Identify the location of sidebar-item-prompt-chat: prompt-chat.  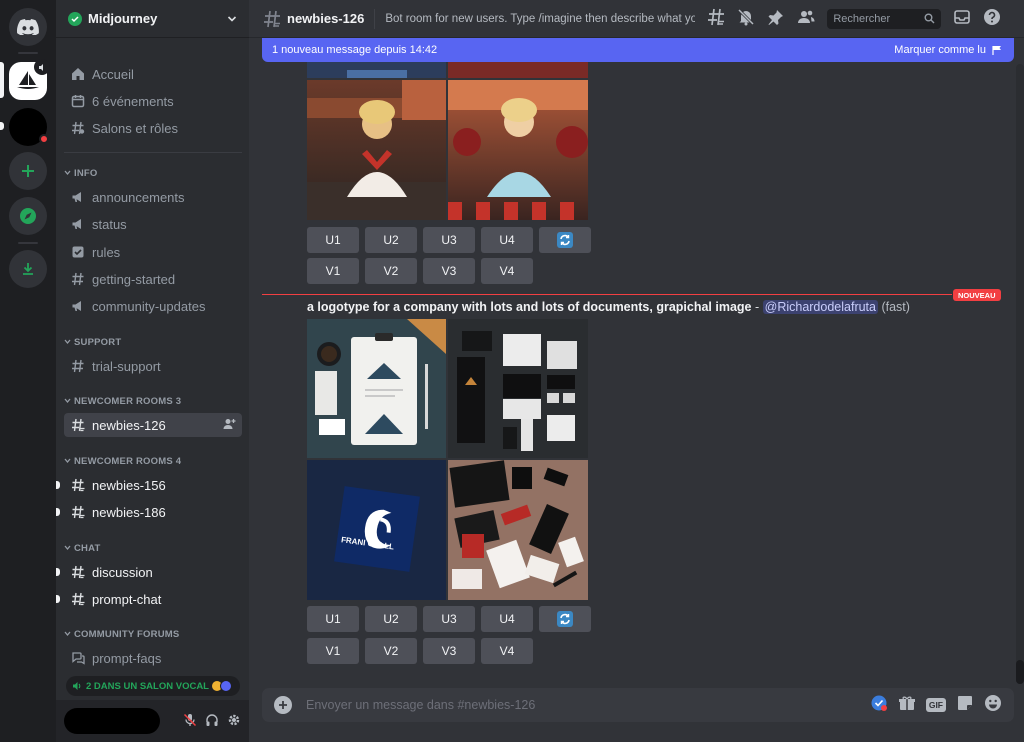
(149, 599).